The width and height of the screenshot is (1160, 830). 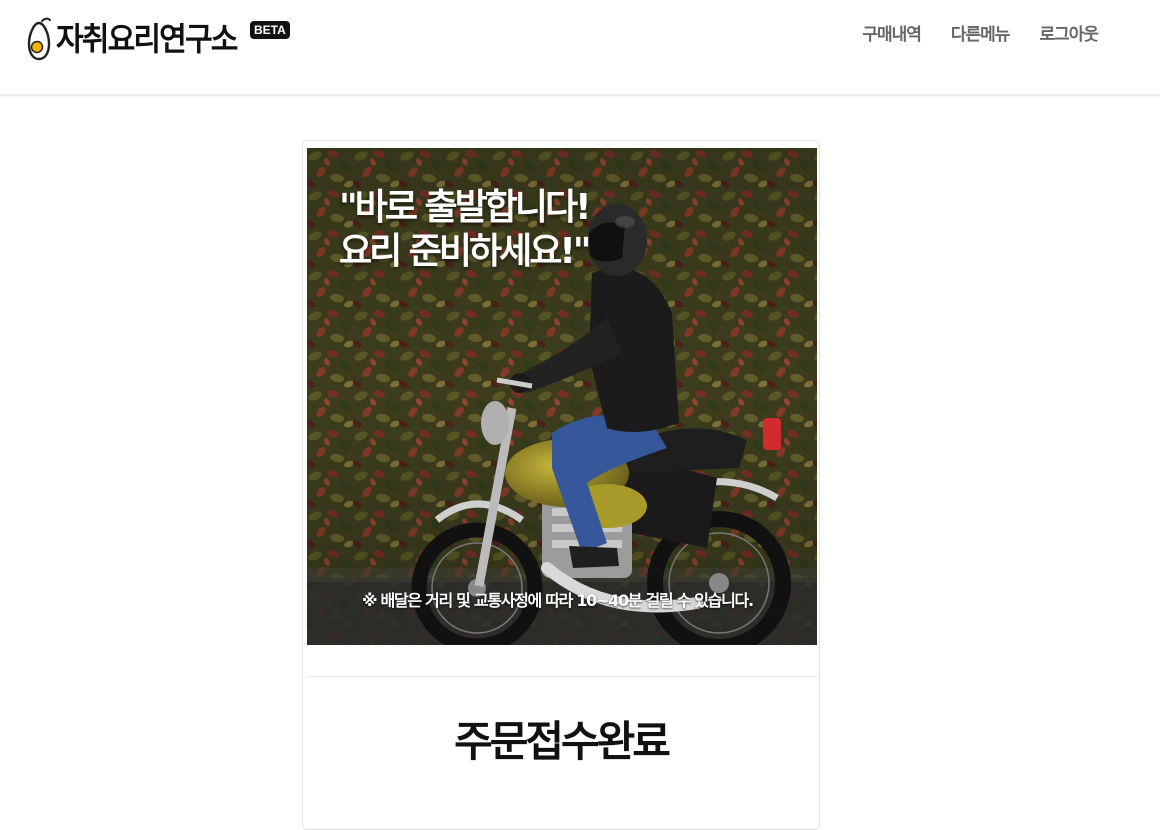 I want to click on nav-logout: 로그아웃, so click(x=1069, y=35).